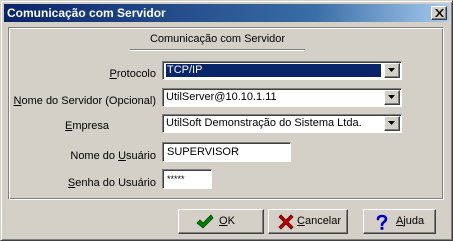 This screenshot has height=241, width=453. I want to click on protocolo-dropdown-button, so click(392, 70).